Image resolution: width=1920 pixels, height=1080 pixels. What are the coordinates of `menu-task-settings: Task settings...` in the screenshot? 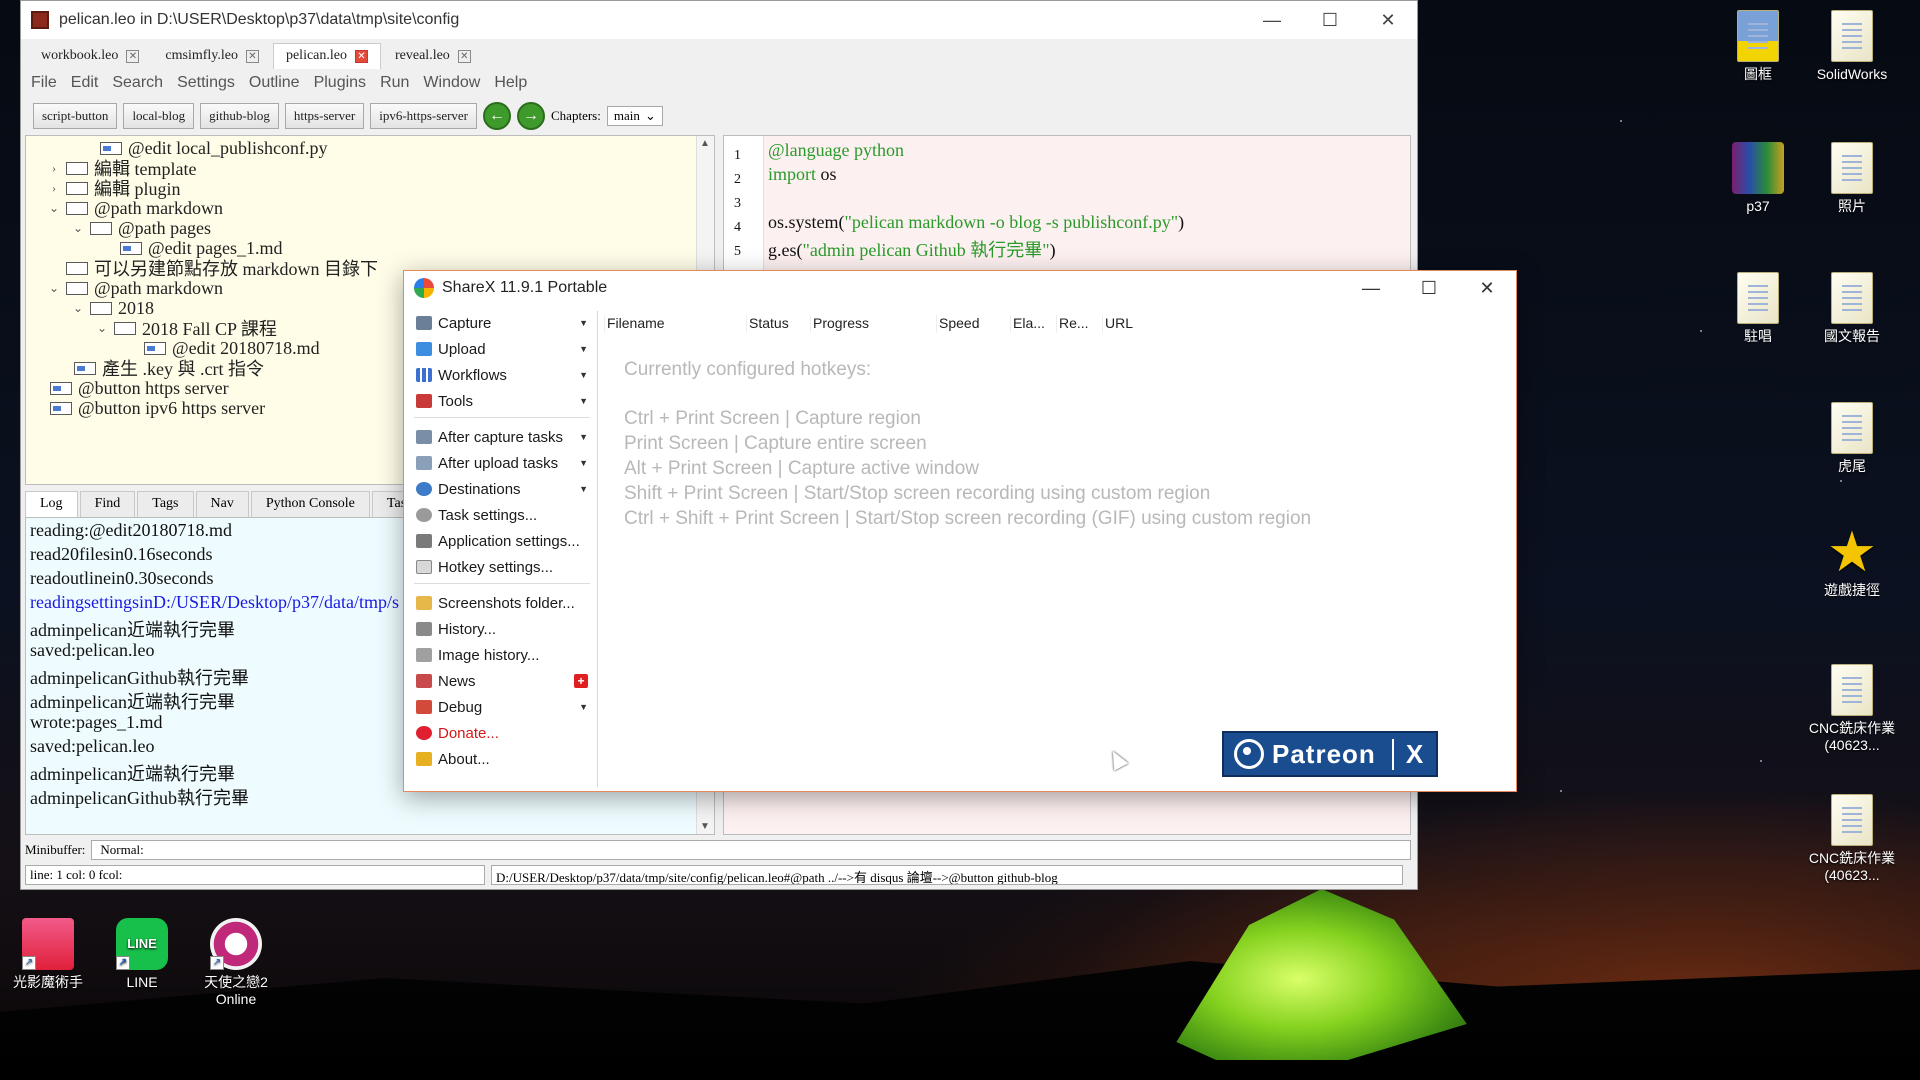 It's located at (501, 515).